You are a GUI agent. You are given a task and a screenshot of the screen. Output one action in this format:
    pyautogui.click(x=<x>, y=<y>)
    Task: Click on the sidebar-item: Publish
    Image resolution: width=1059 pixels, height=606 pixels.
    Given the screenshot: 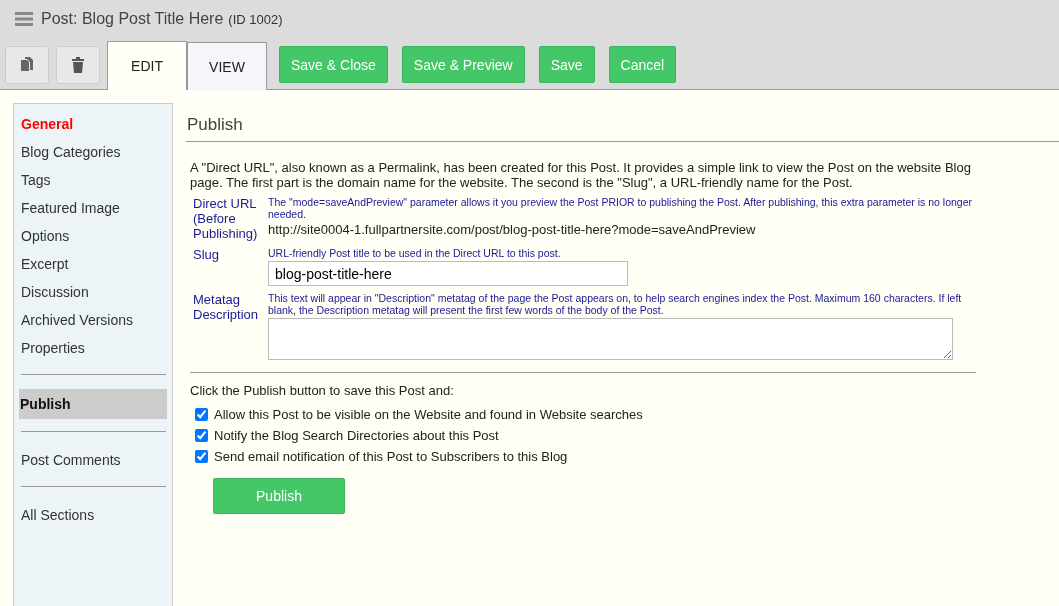 What is the action you would take?
    pyautogui.click(x=93, y=404)
    